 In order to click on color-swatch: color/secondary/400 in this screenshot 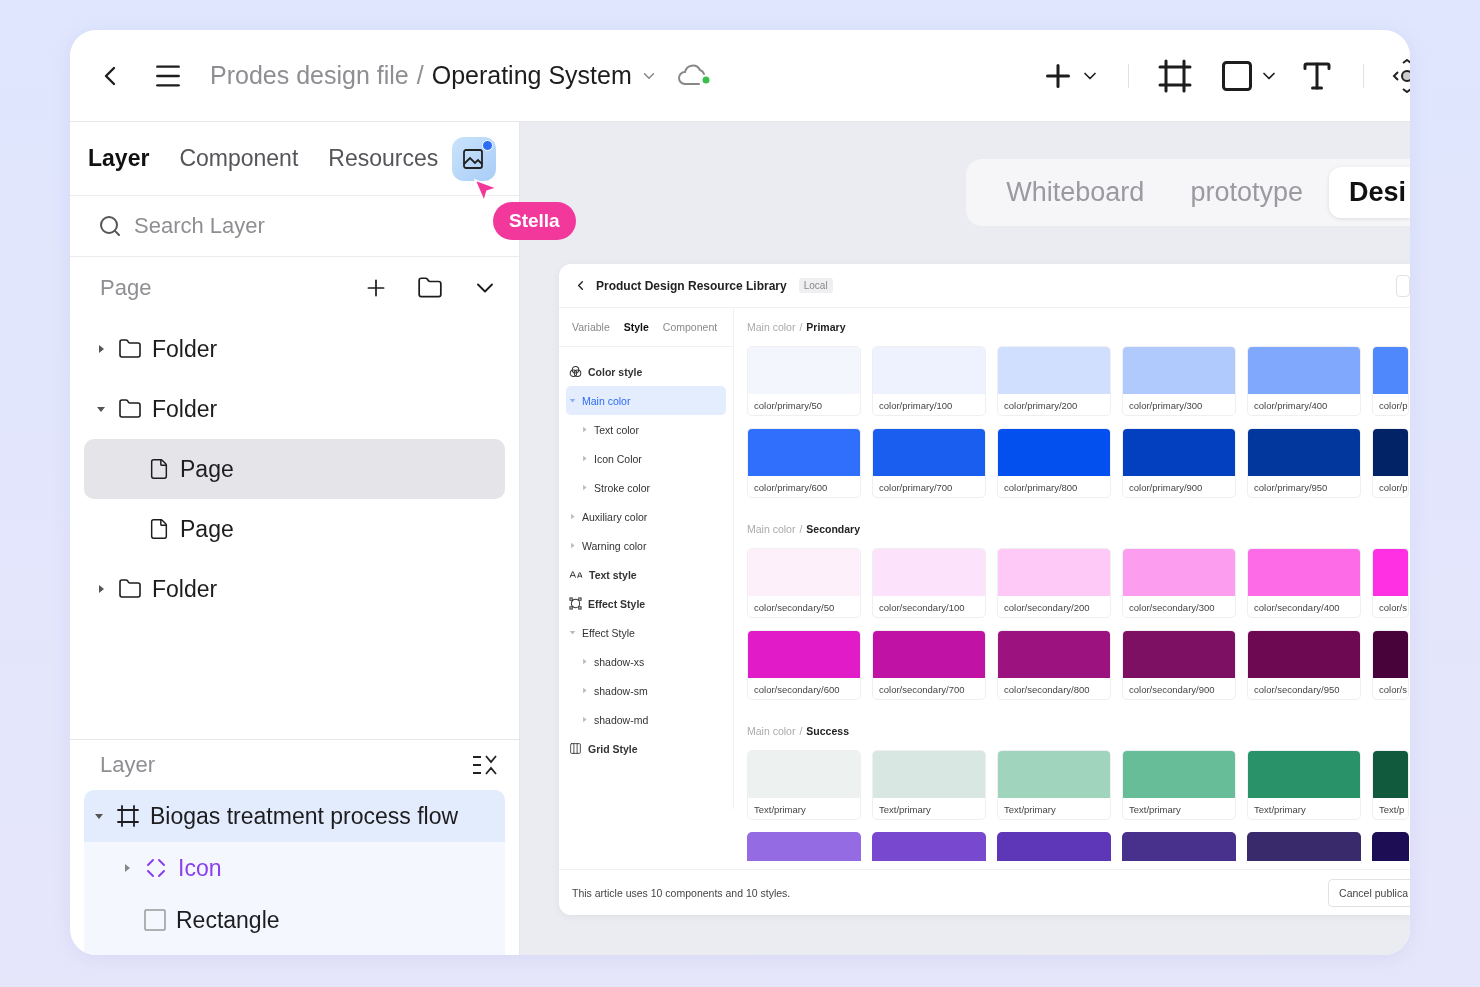, I will do `click(1304, 583)`.